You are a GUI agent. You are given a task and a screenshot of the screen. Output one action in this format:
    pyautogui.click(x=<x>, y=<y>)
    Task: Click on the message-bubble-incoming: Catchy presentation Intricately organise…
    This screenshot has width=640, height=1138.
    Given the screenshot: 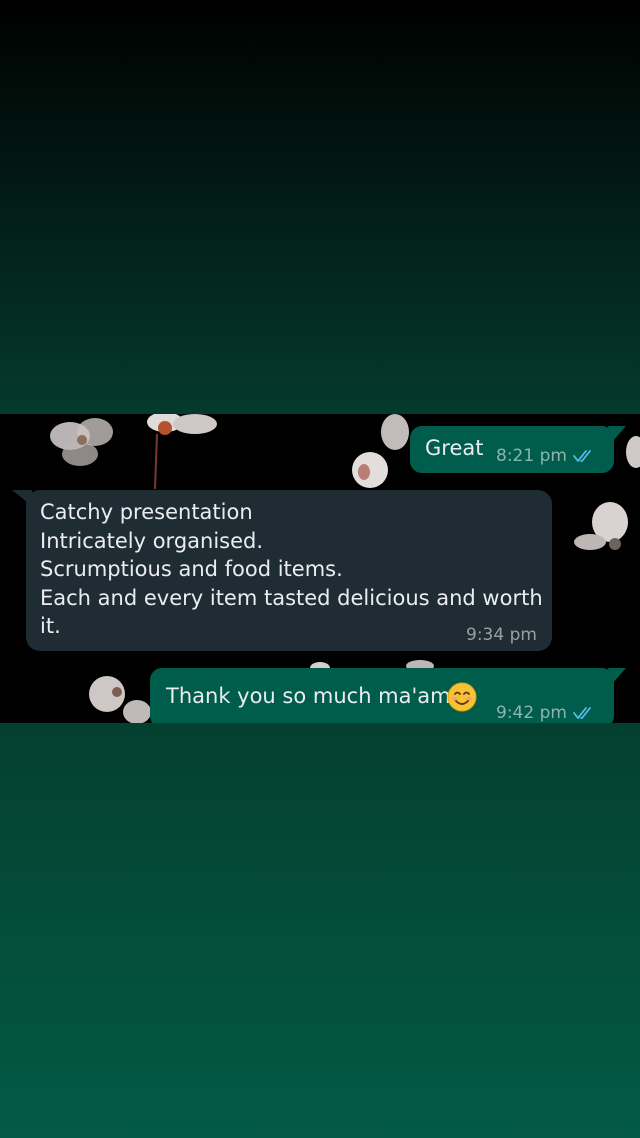 What is the action you would take?
    pyautogui.click(x=289, y=570)
    